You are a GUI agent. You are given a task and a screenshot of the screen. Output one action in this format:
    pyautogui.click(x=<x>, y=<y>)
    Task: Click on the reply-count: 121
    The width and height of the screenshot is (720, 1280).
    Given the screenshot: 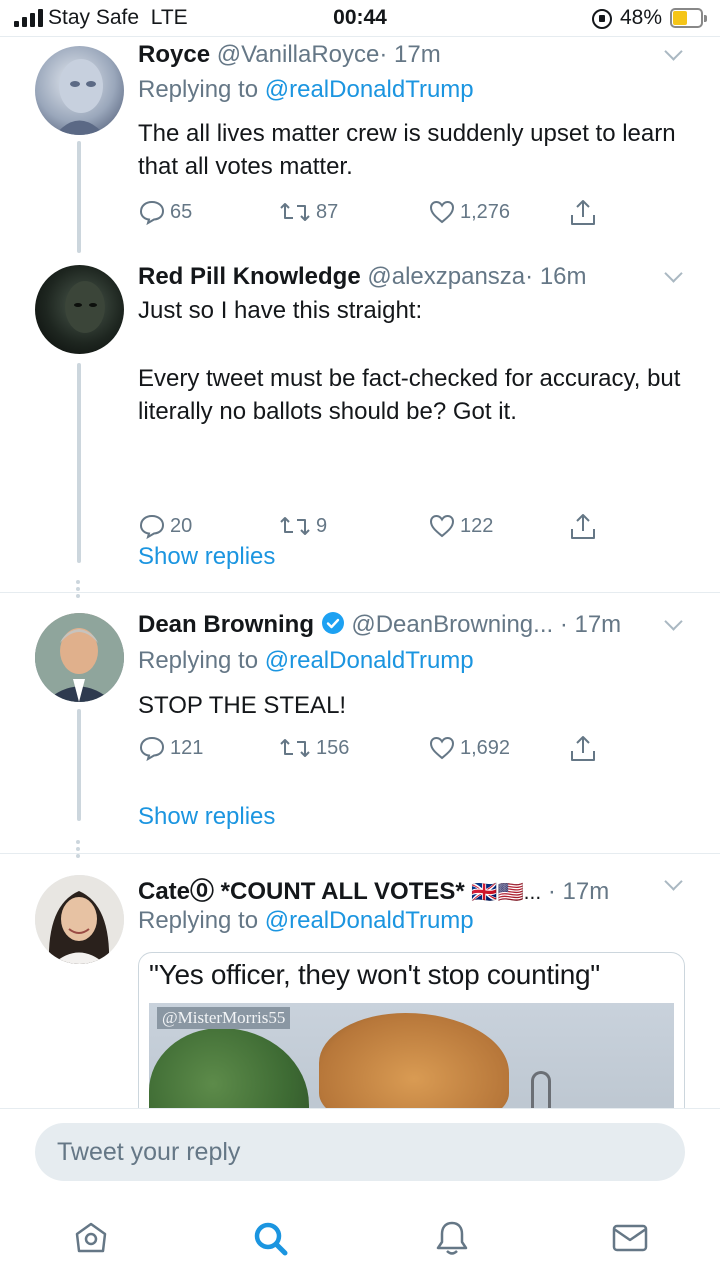 What is the action you would take?
    pyautogui.click(x=187, y=747)
    